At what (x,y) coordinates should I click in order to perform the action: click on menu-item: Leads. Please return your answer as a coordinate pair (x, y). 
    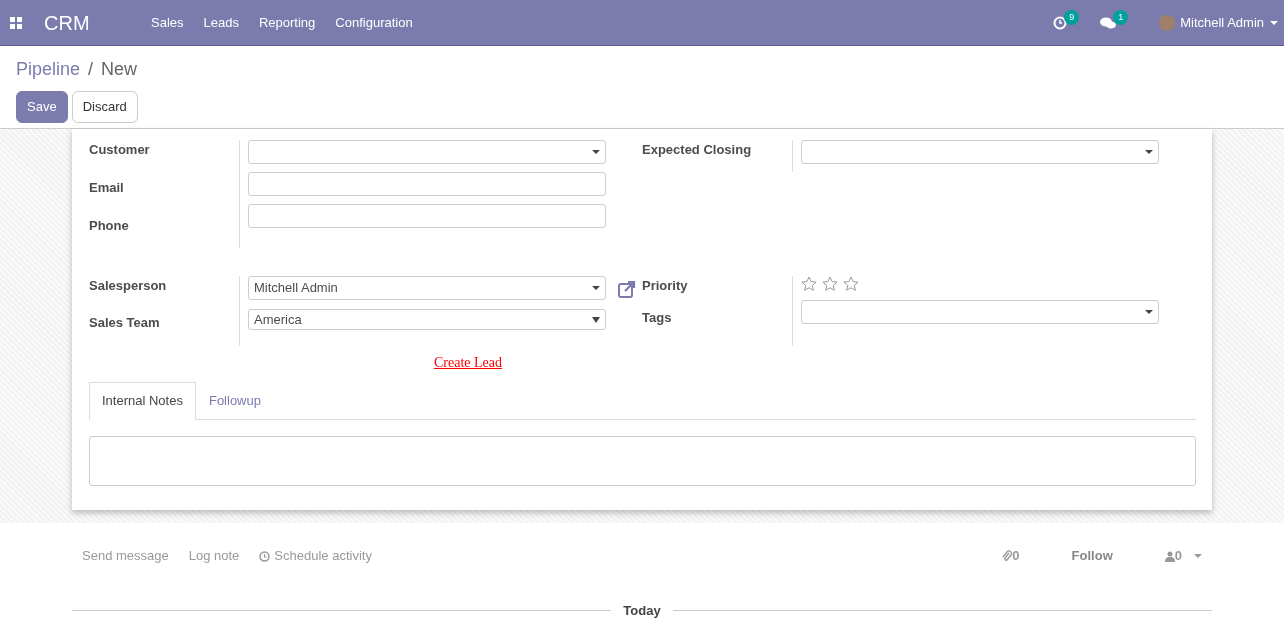
    Looking at the image, I should click on (221, 22).